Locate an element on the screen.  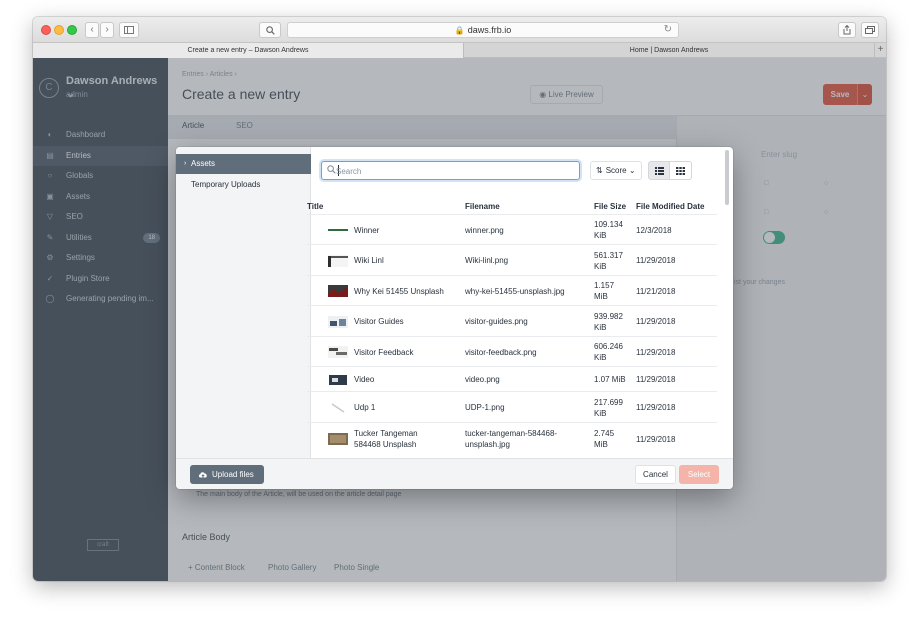
cell-title: Visitor Guides is located at coordinates (379, 321).